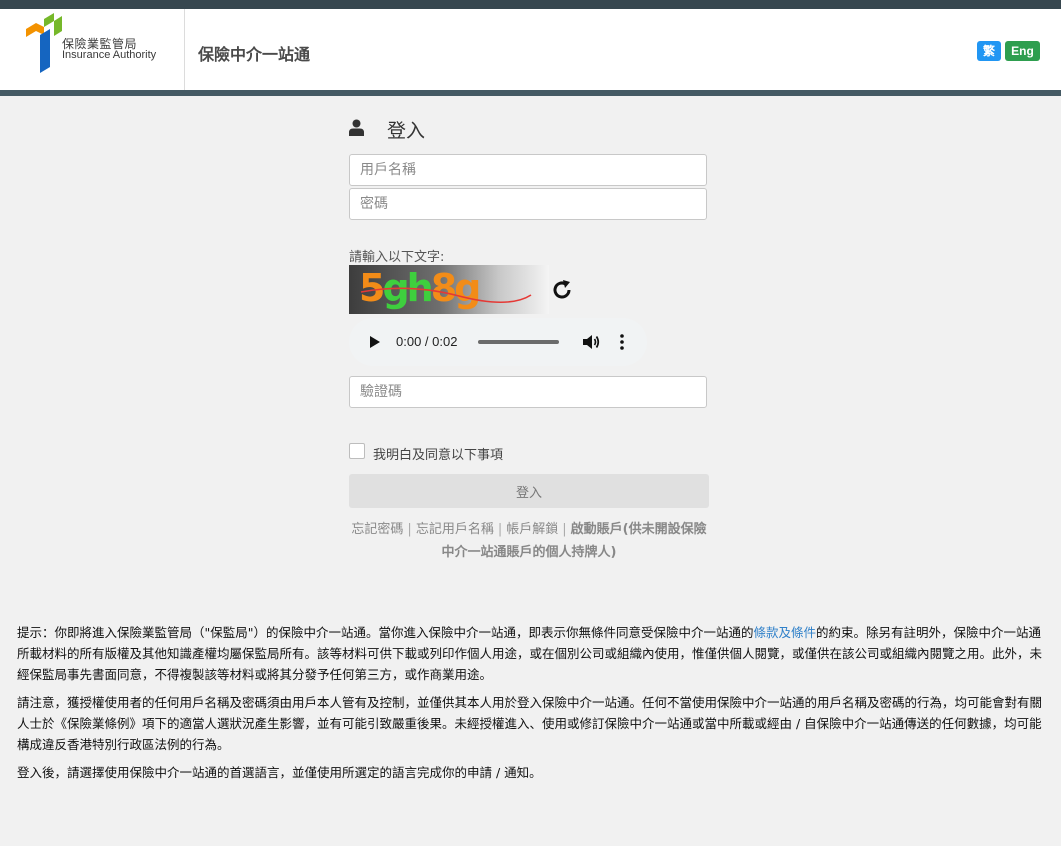 The image size is (1061, 846). Describe the element at coordinates (1022, 51) in the screenshot. I see `language-en-button: Eng` at that location.